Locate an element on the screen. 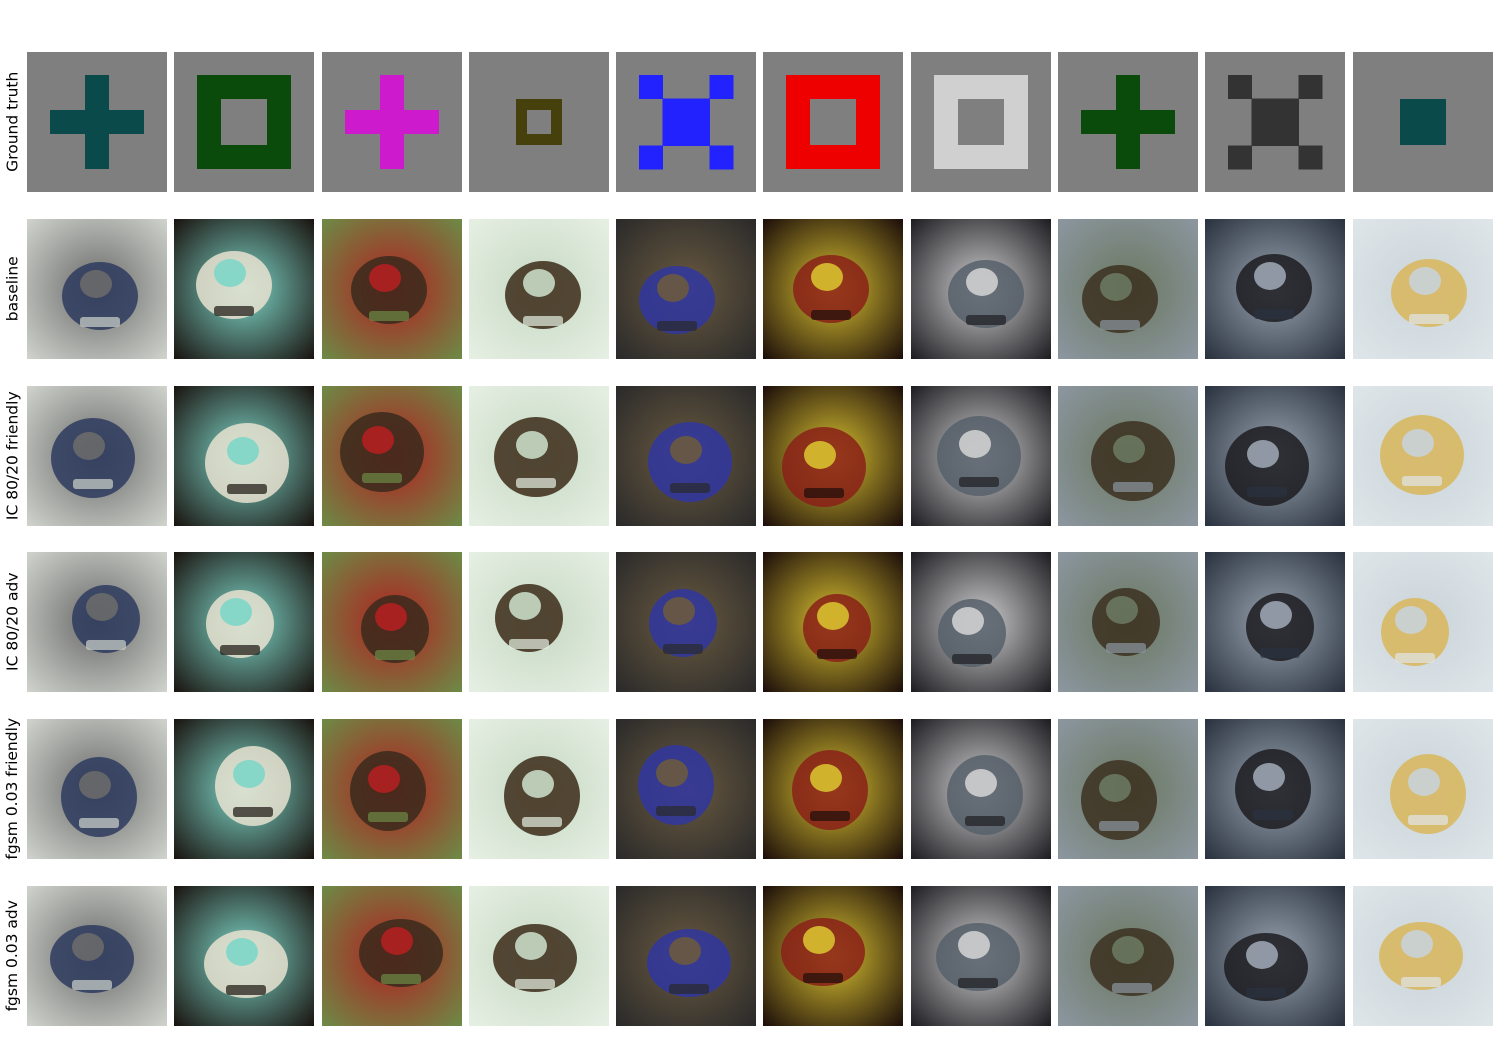  row-label: IC 80/20 adv is located at coordinates (13, 622).